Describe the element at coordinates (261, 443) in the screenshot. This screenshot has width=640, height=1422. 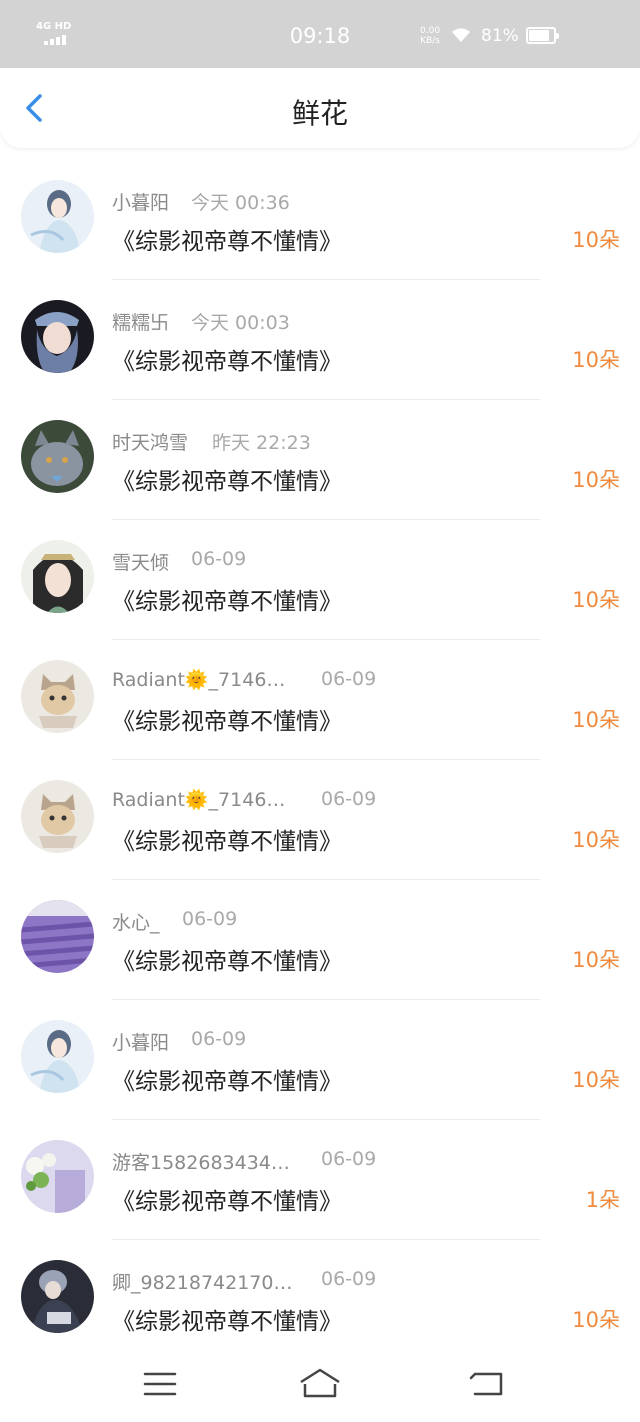
I see `gift-date: 昨天 22:23` at that location.